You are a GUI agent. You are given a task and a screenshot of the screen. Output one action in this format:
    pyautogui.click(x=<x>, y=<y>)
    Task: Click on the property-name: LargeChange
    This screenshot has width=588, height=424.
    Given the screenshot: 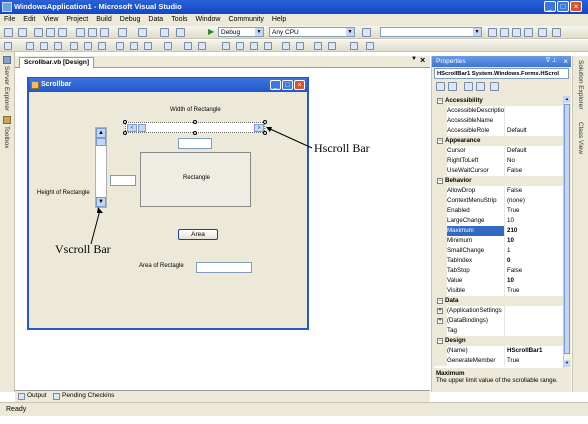 What is the action you would take?
    pyautogui.click(x=475, y=221)
    